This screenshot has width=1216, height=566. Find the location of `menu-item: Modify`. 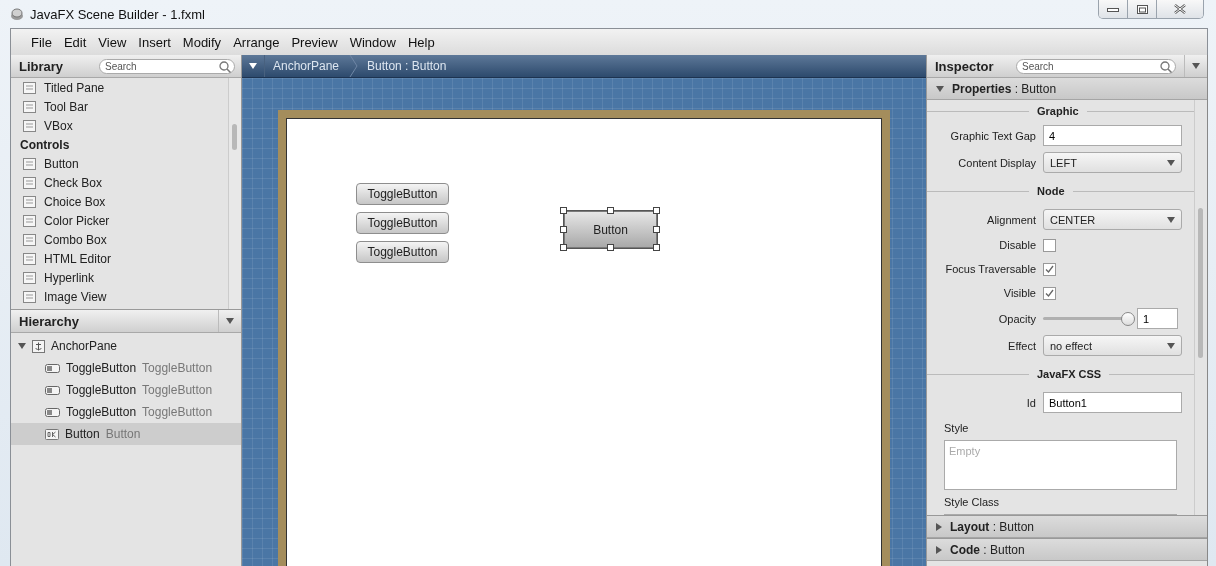

menu-item: Modify is located at coordinates (202, 42).